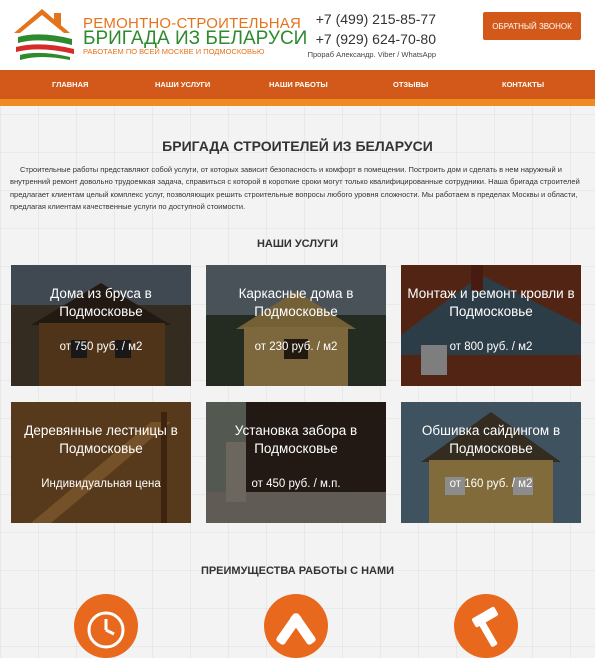  Describe the element at coordinates (101, 302) in the screenshot. I see `service-card-title: Дома из бруса в Подмосковье` at that location.